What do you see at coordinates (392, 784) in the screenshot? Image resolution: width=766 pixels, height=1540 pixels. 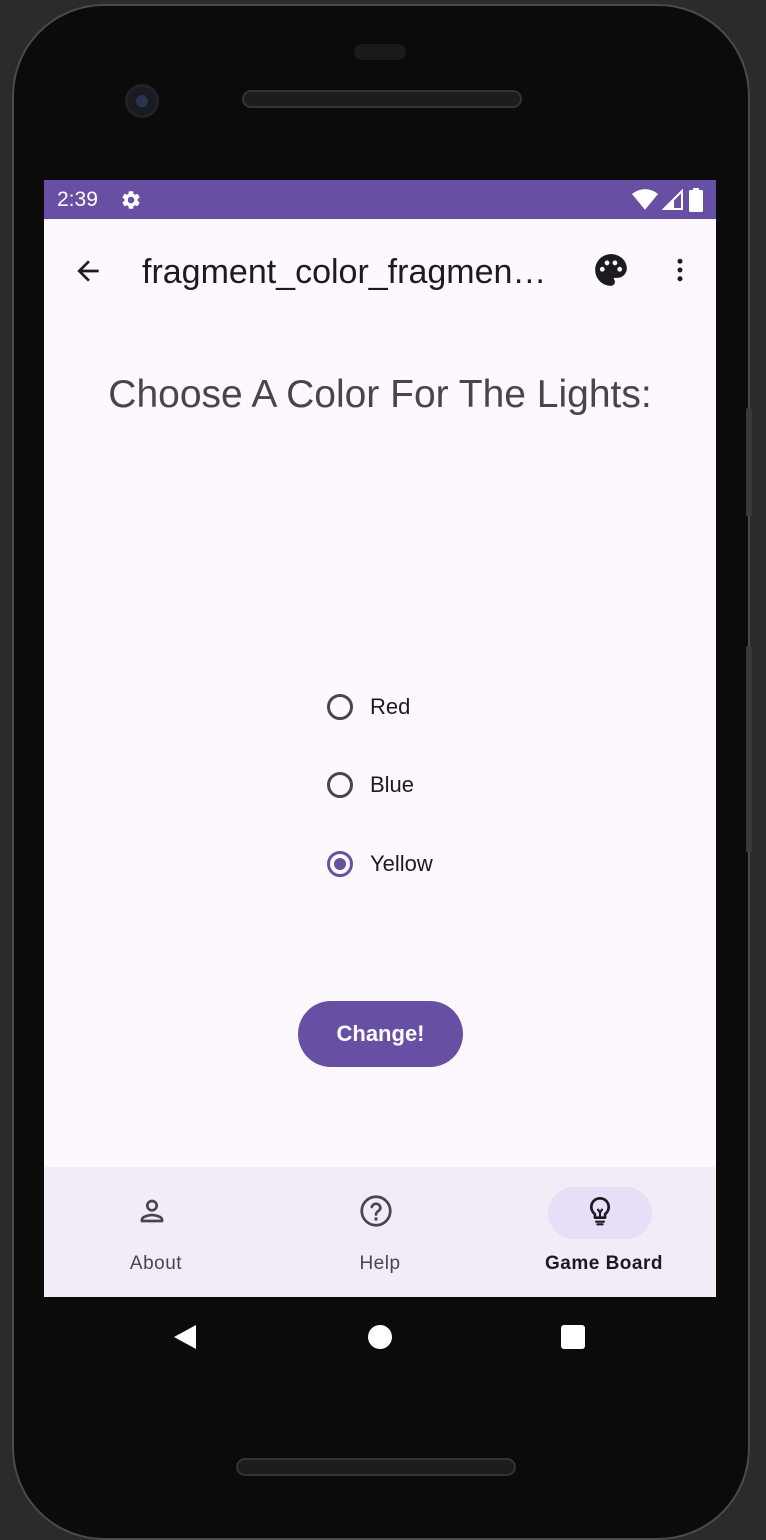 I see `radio-label: Blue` at bounding box center [392, 784].